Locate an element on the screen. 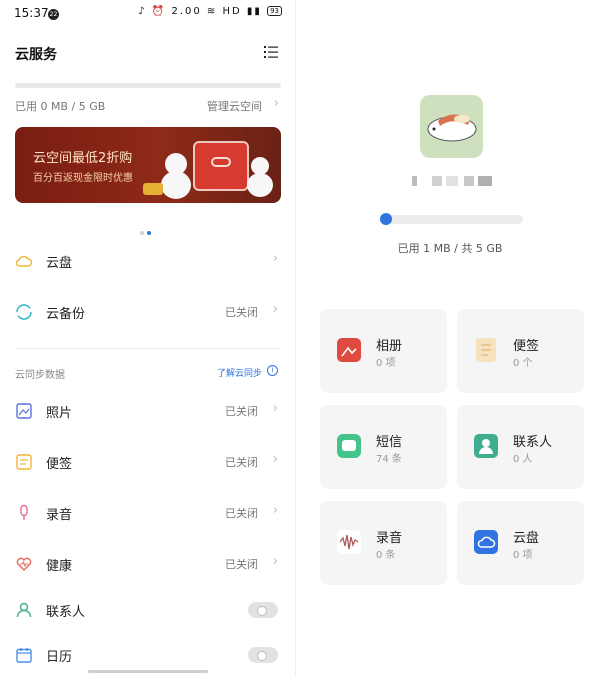 This screenshot has height=677, width=600. learn-sync-link: 了解云同步 is located at coordinates (239, 372).